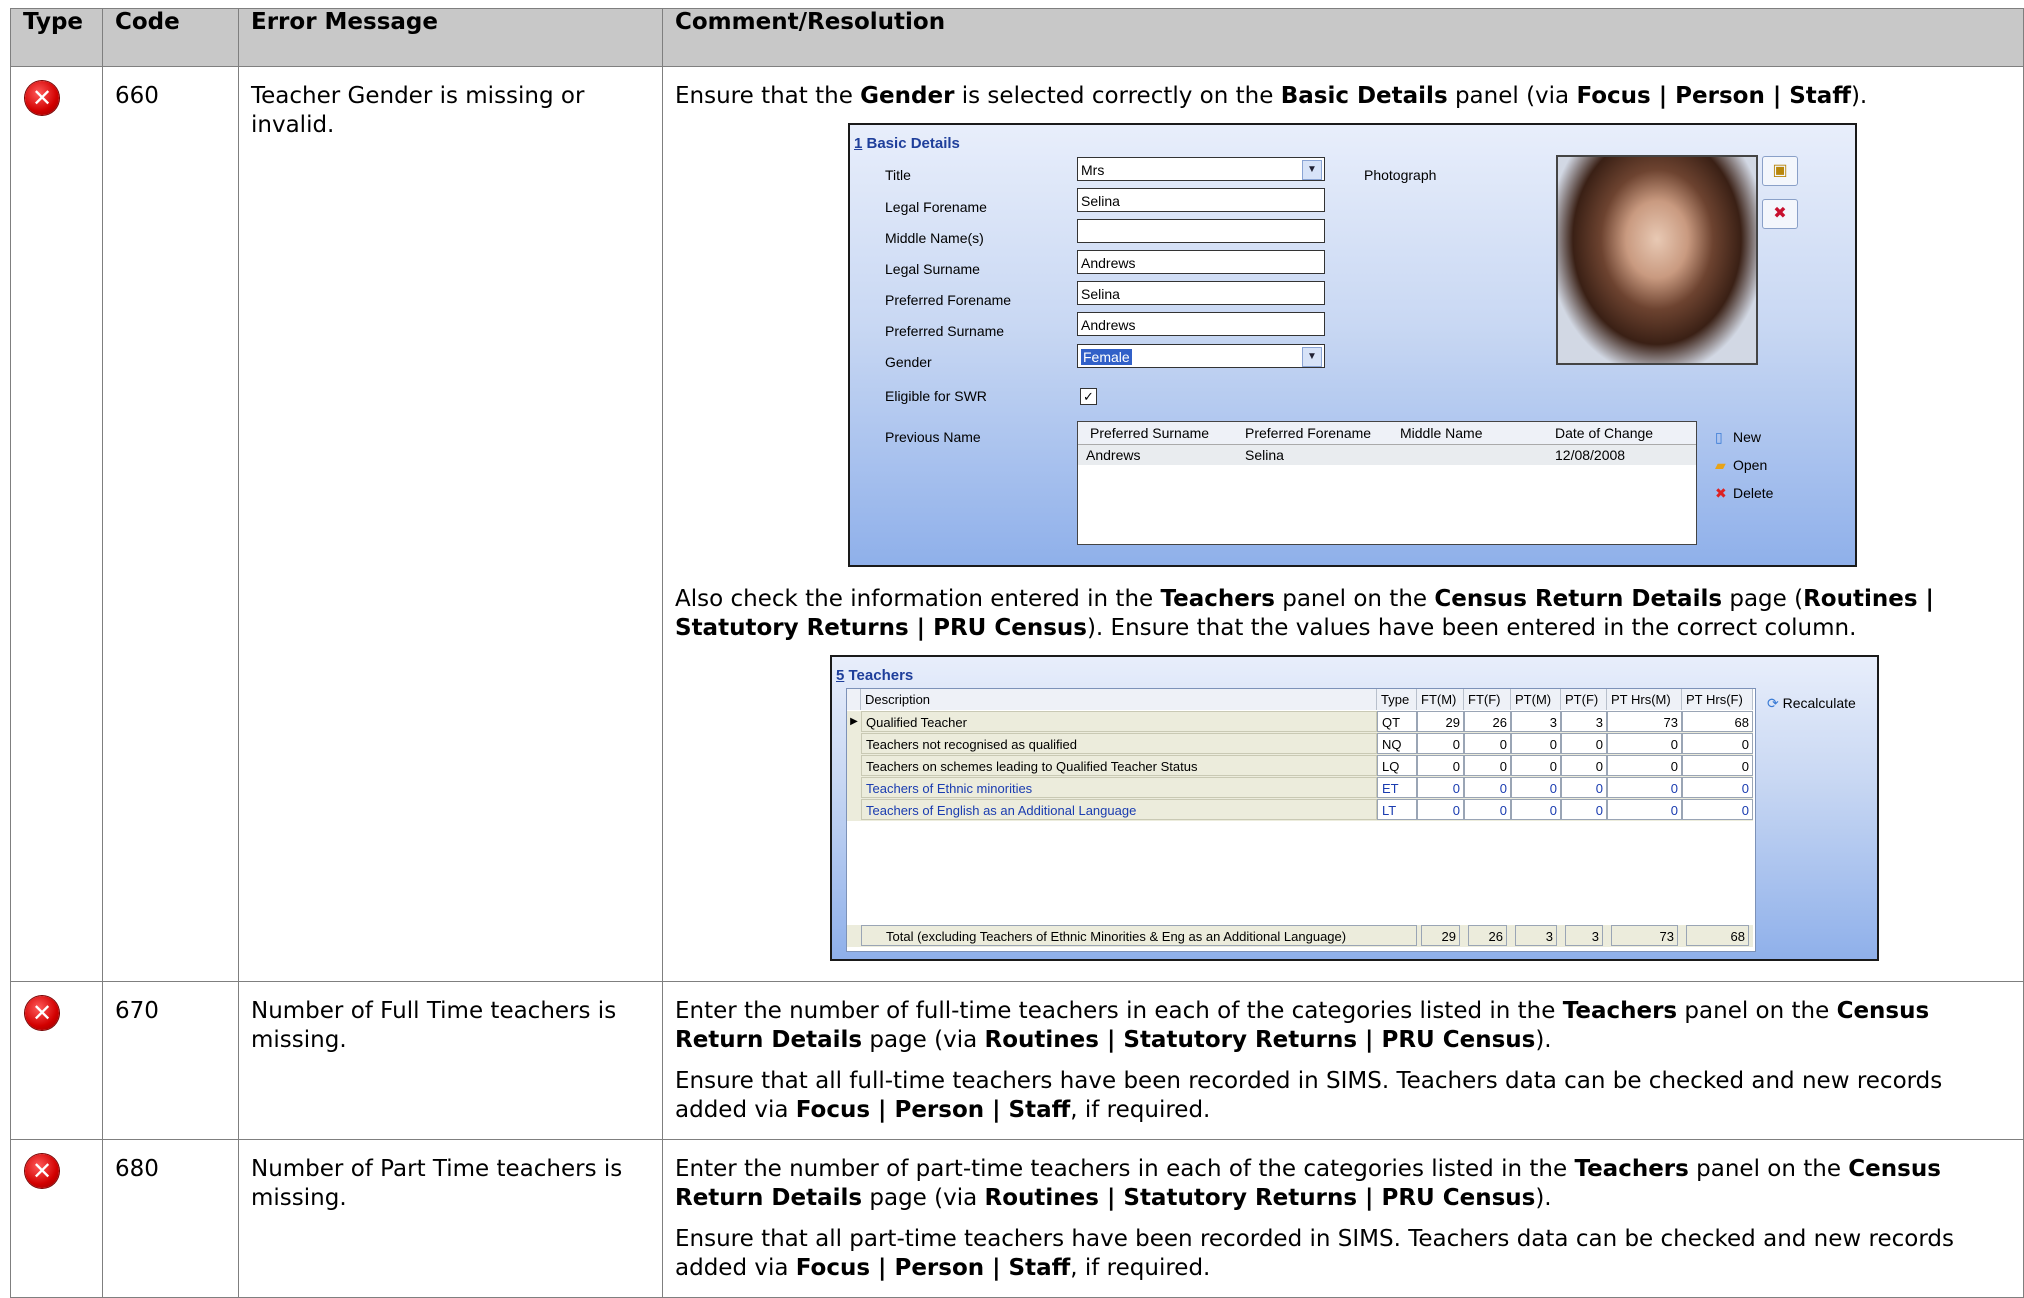 Image resolution: width=2024 pixels, height=1298 pixels. I want to click on open-button: ▰ Open, so click(1744, 465).